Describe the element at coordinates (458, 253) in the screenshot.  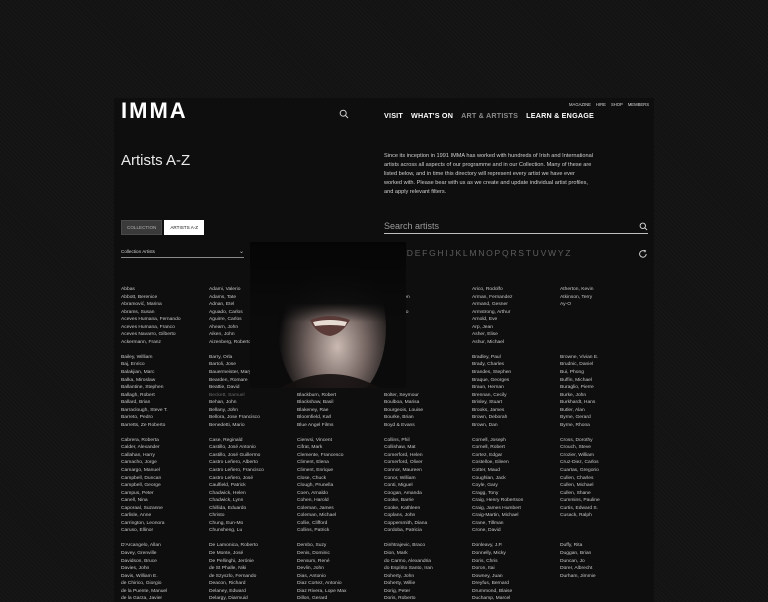
I see `alphabet-letter: K` at that location.